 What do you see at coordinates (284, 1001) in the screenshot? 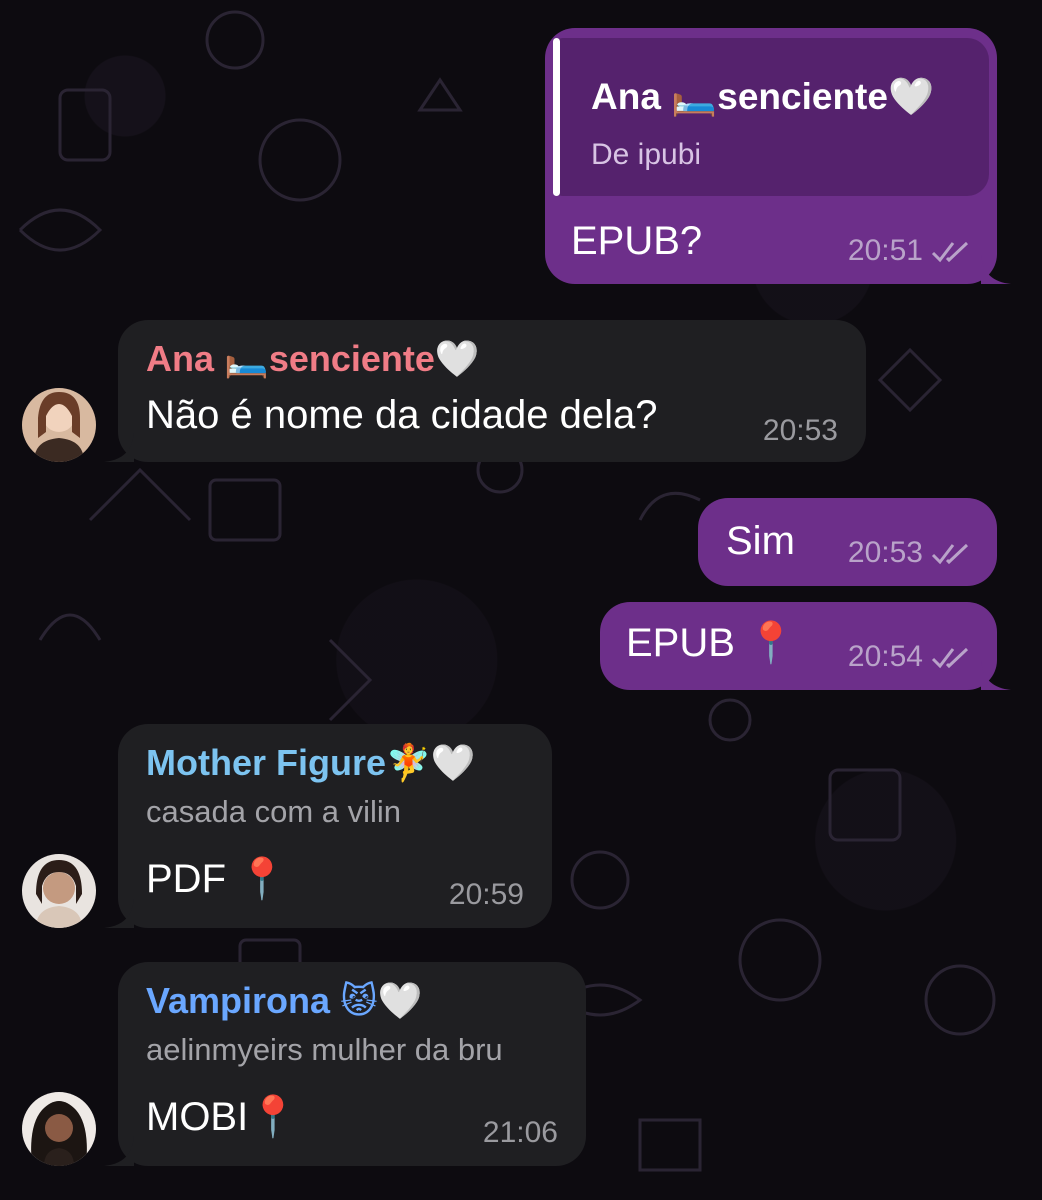
I see `sender-name: Vampirona 😾🤍` at bounding box center [284, 1001].